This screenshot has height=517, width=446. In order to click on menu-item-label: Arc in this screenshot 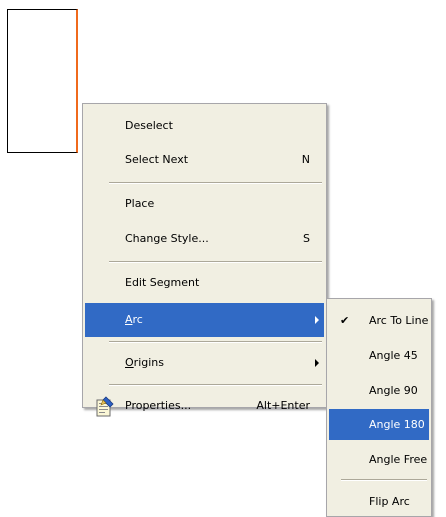, I will do `click(134, 319)`.